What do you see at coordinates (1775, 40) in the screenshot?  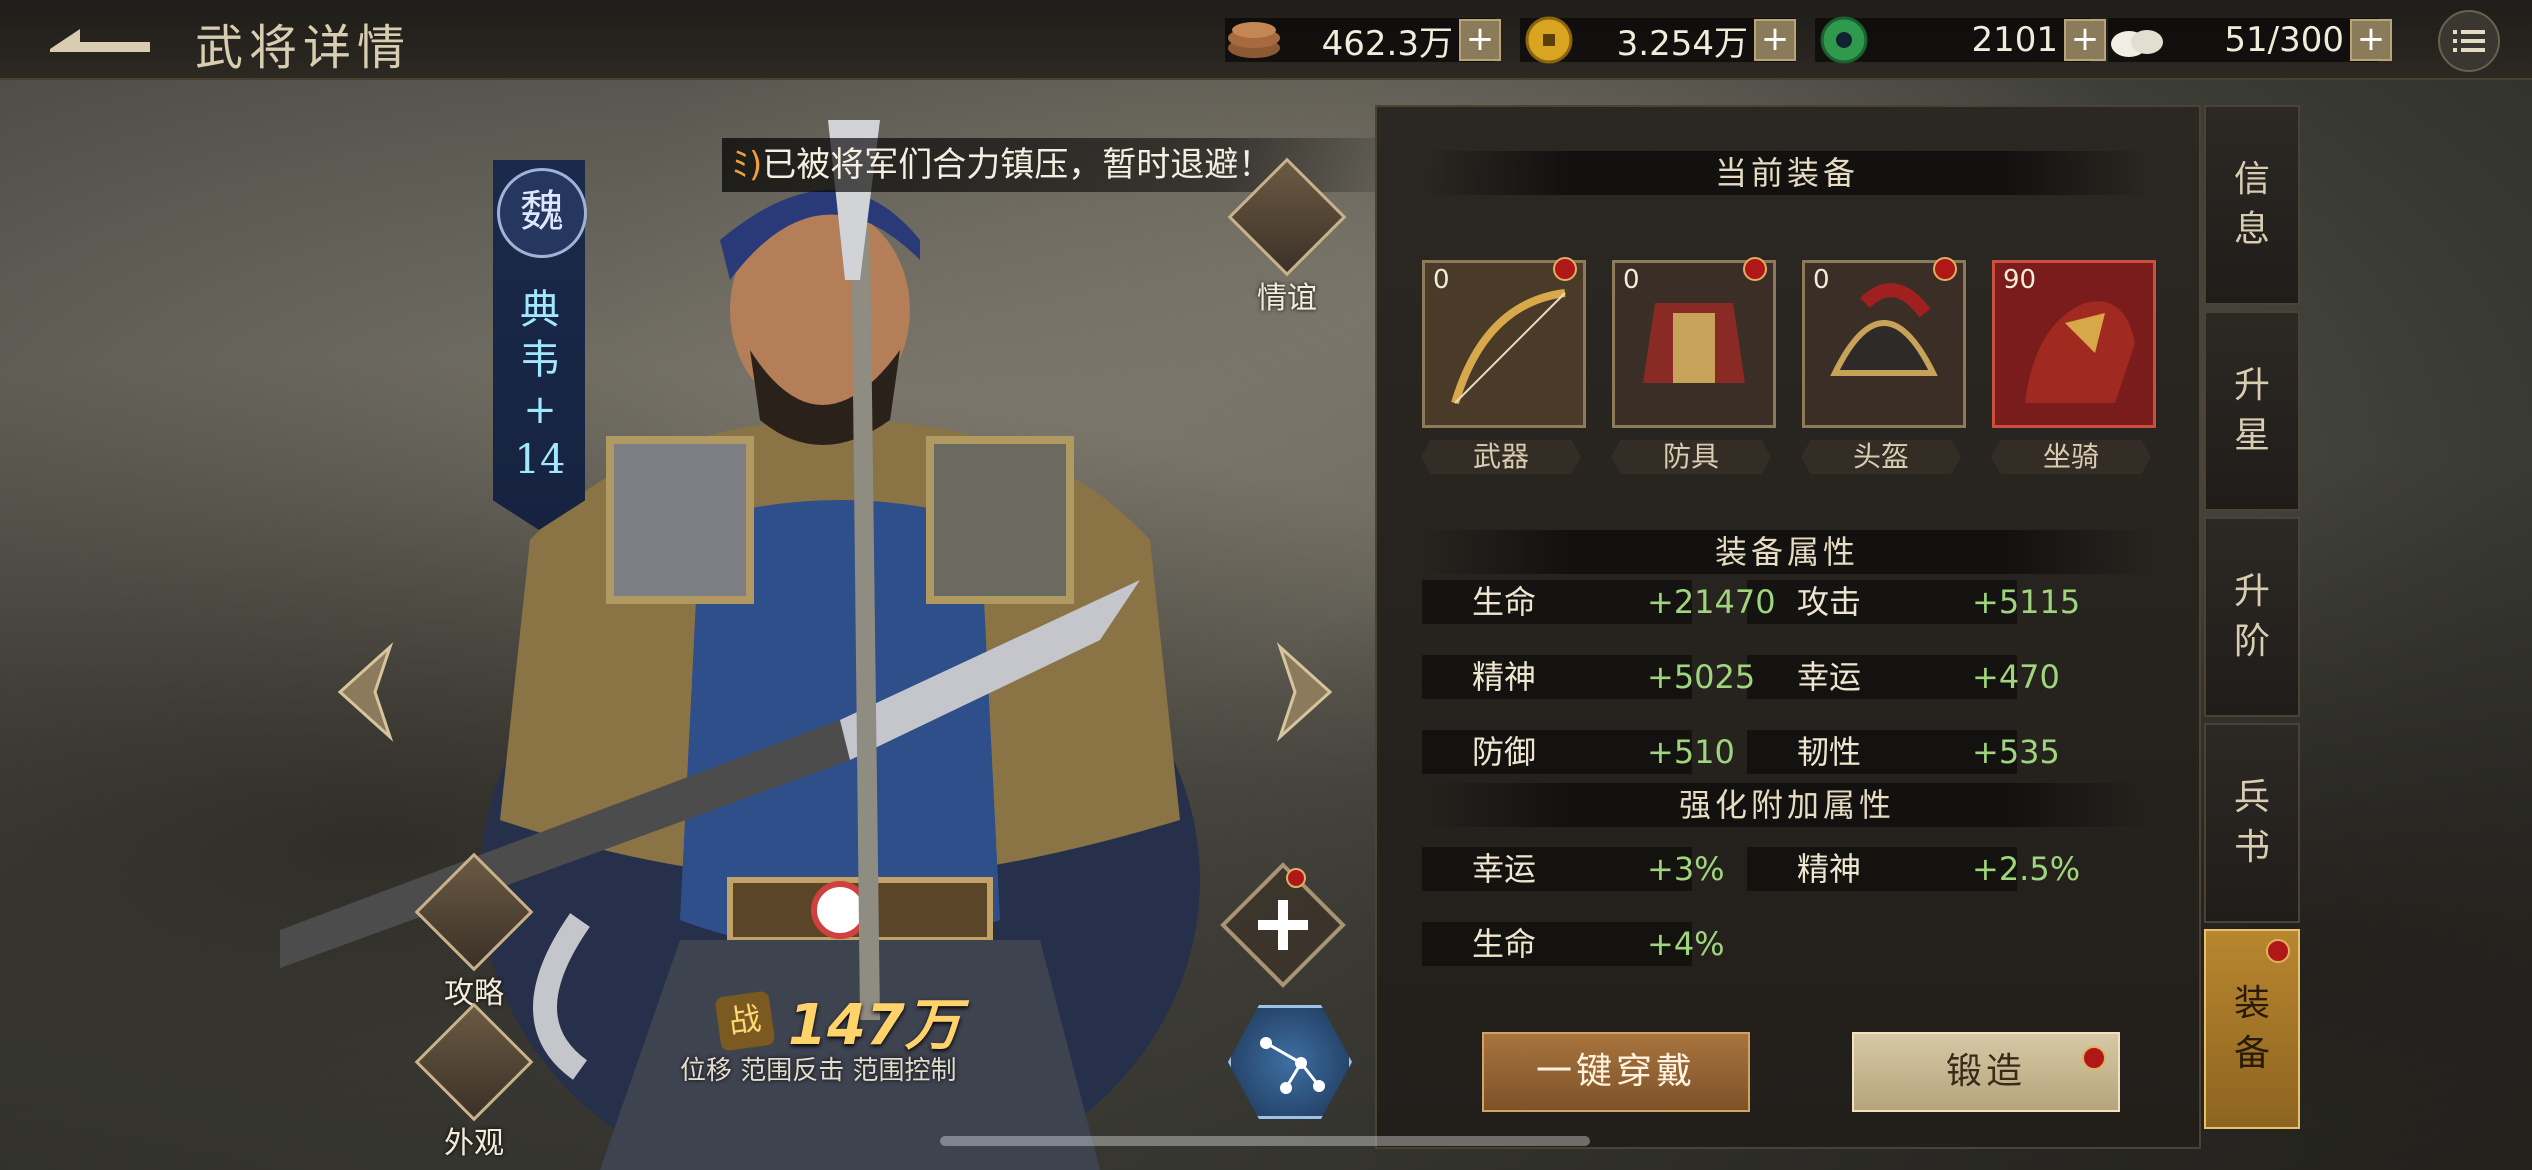 I see `add-gold-button: +` at bounding box center [1775, 40].